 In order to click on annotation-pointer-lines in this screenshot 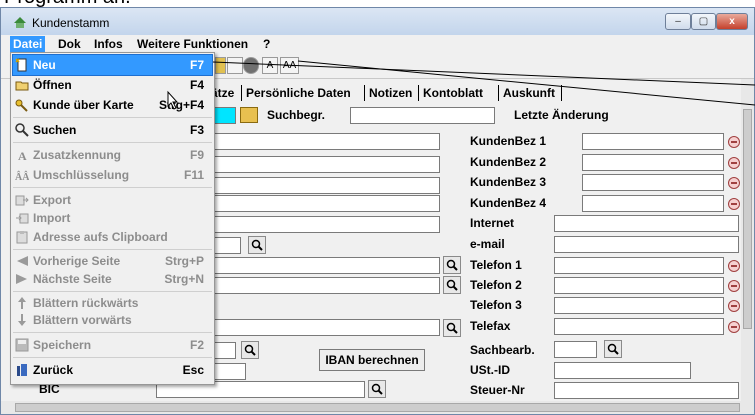, I will do `click(461, 85)`.